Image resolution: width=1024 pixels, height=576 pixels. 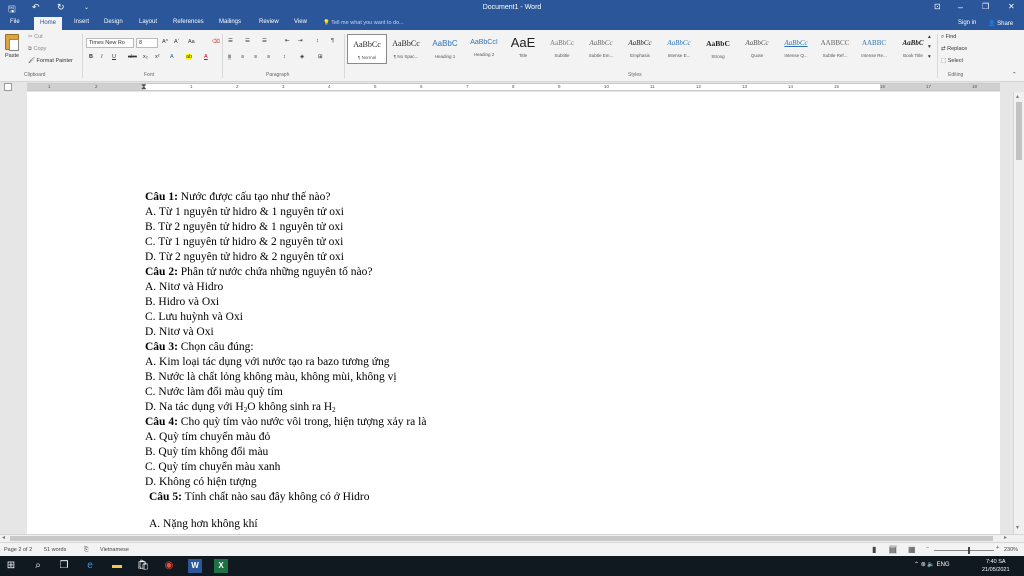 I want to click on word-count: 51 words, so click(x=55, y=550).